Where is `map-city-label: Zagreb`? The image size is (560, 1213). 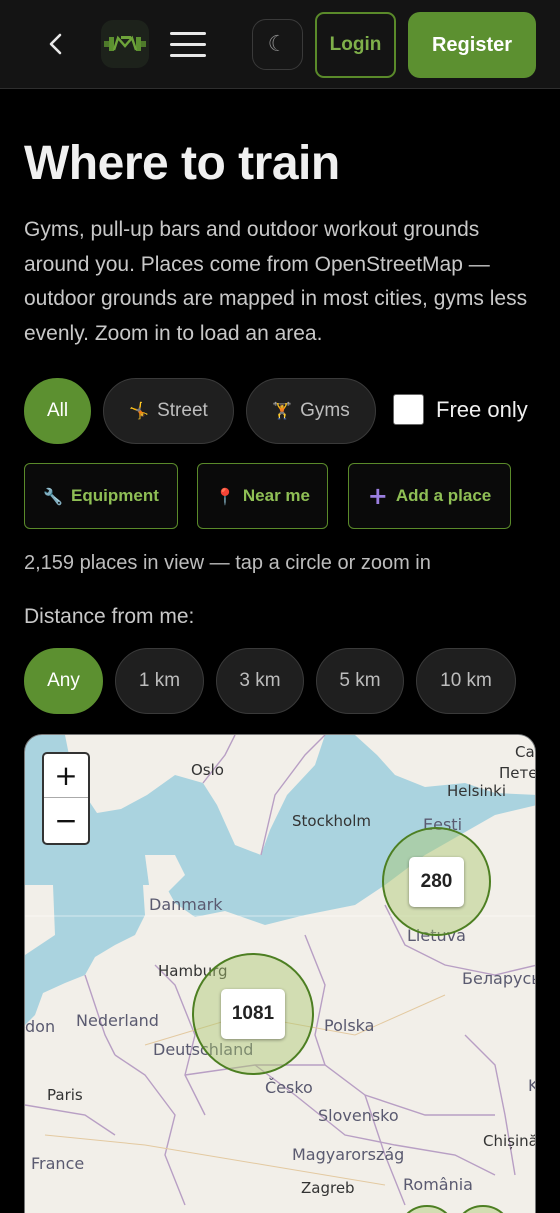
map-city-label: Zagreb is located at coordinates (328, 1188).